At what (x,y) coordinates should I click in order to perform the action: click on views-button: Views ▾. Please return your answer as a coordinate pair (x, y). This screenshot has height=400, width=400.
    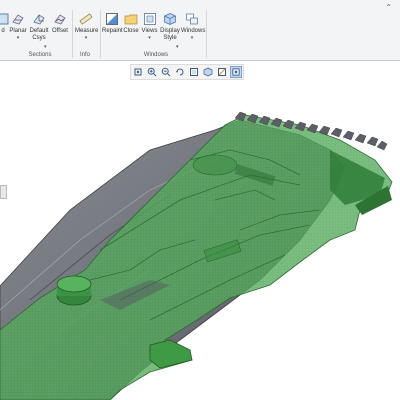
    Looking at the image, I should click on (149, 30).